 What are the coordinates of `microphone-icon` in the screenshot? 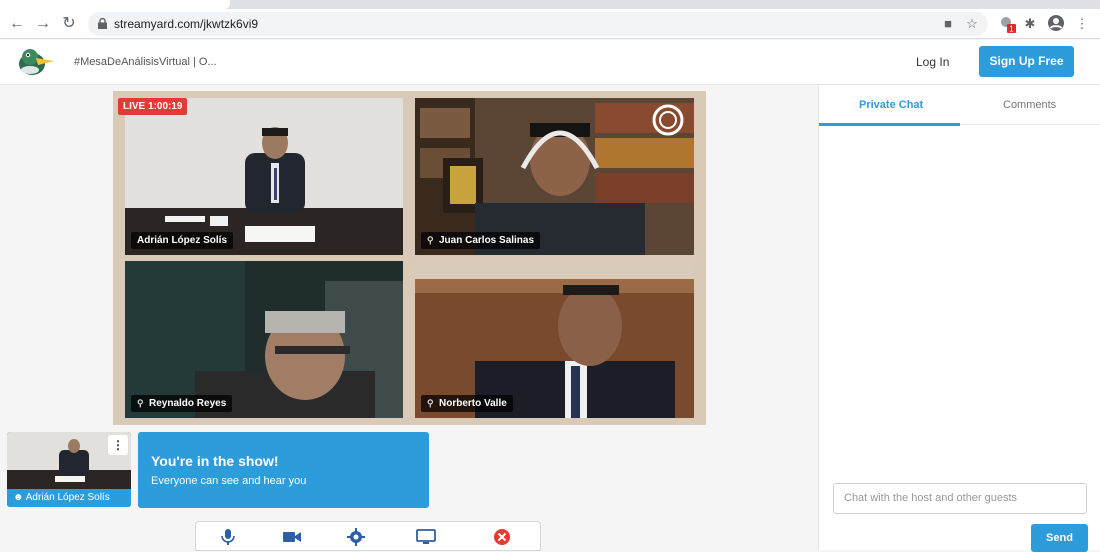 It's located at (228, 537).